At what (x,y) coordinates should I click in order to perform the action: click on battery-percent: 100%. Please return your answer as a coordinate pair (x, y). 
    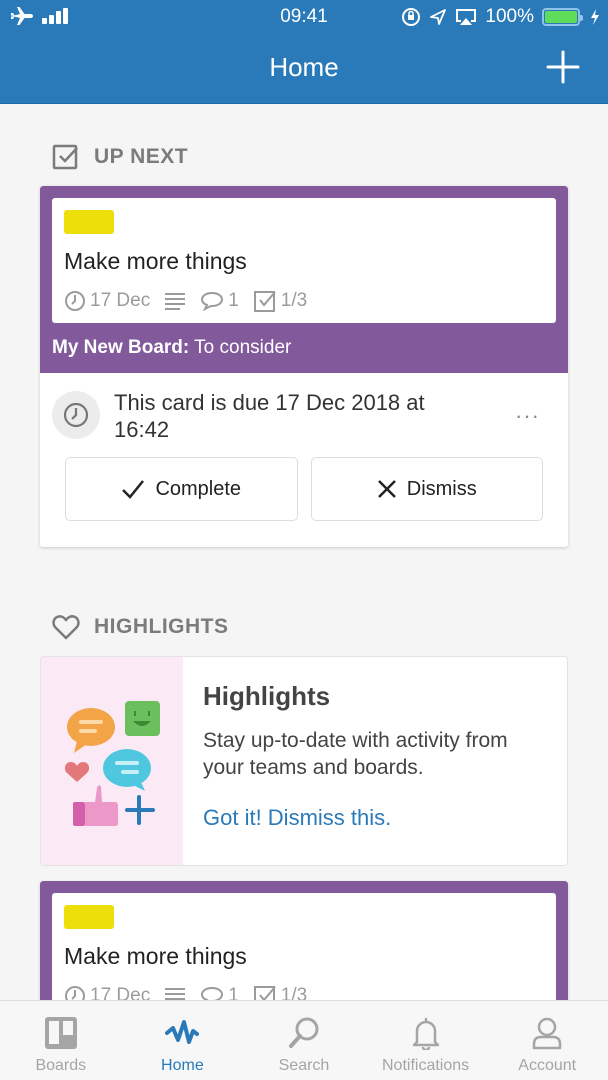
    Looking at the image, I should click on (509, 16).